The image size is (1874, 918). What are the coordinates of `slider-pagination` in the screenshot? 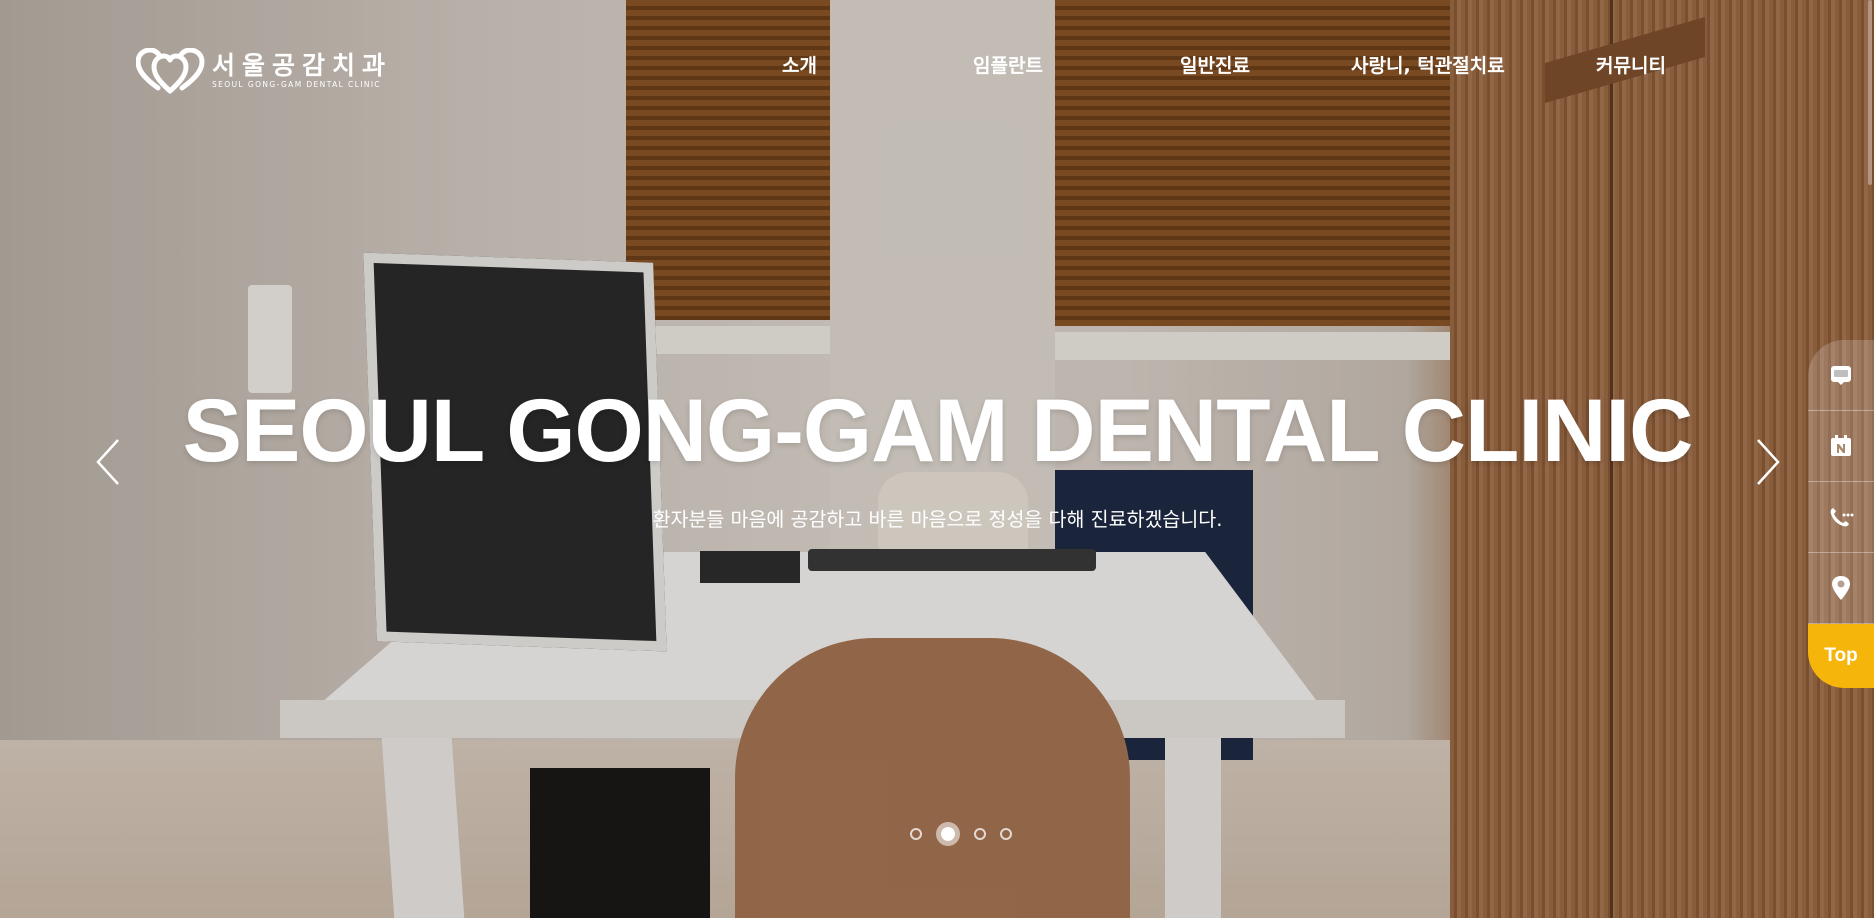 It's located at (961, 834).